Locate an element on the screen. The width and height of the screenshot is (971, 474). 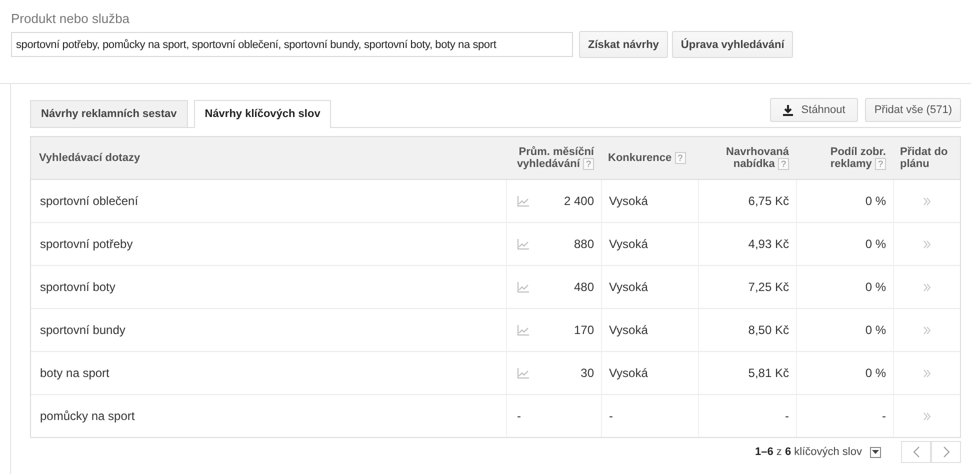
button: Úprava vyhledávání is located at coordinates (733, 44).